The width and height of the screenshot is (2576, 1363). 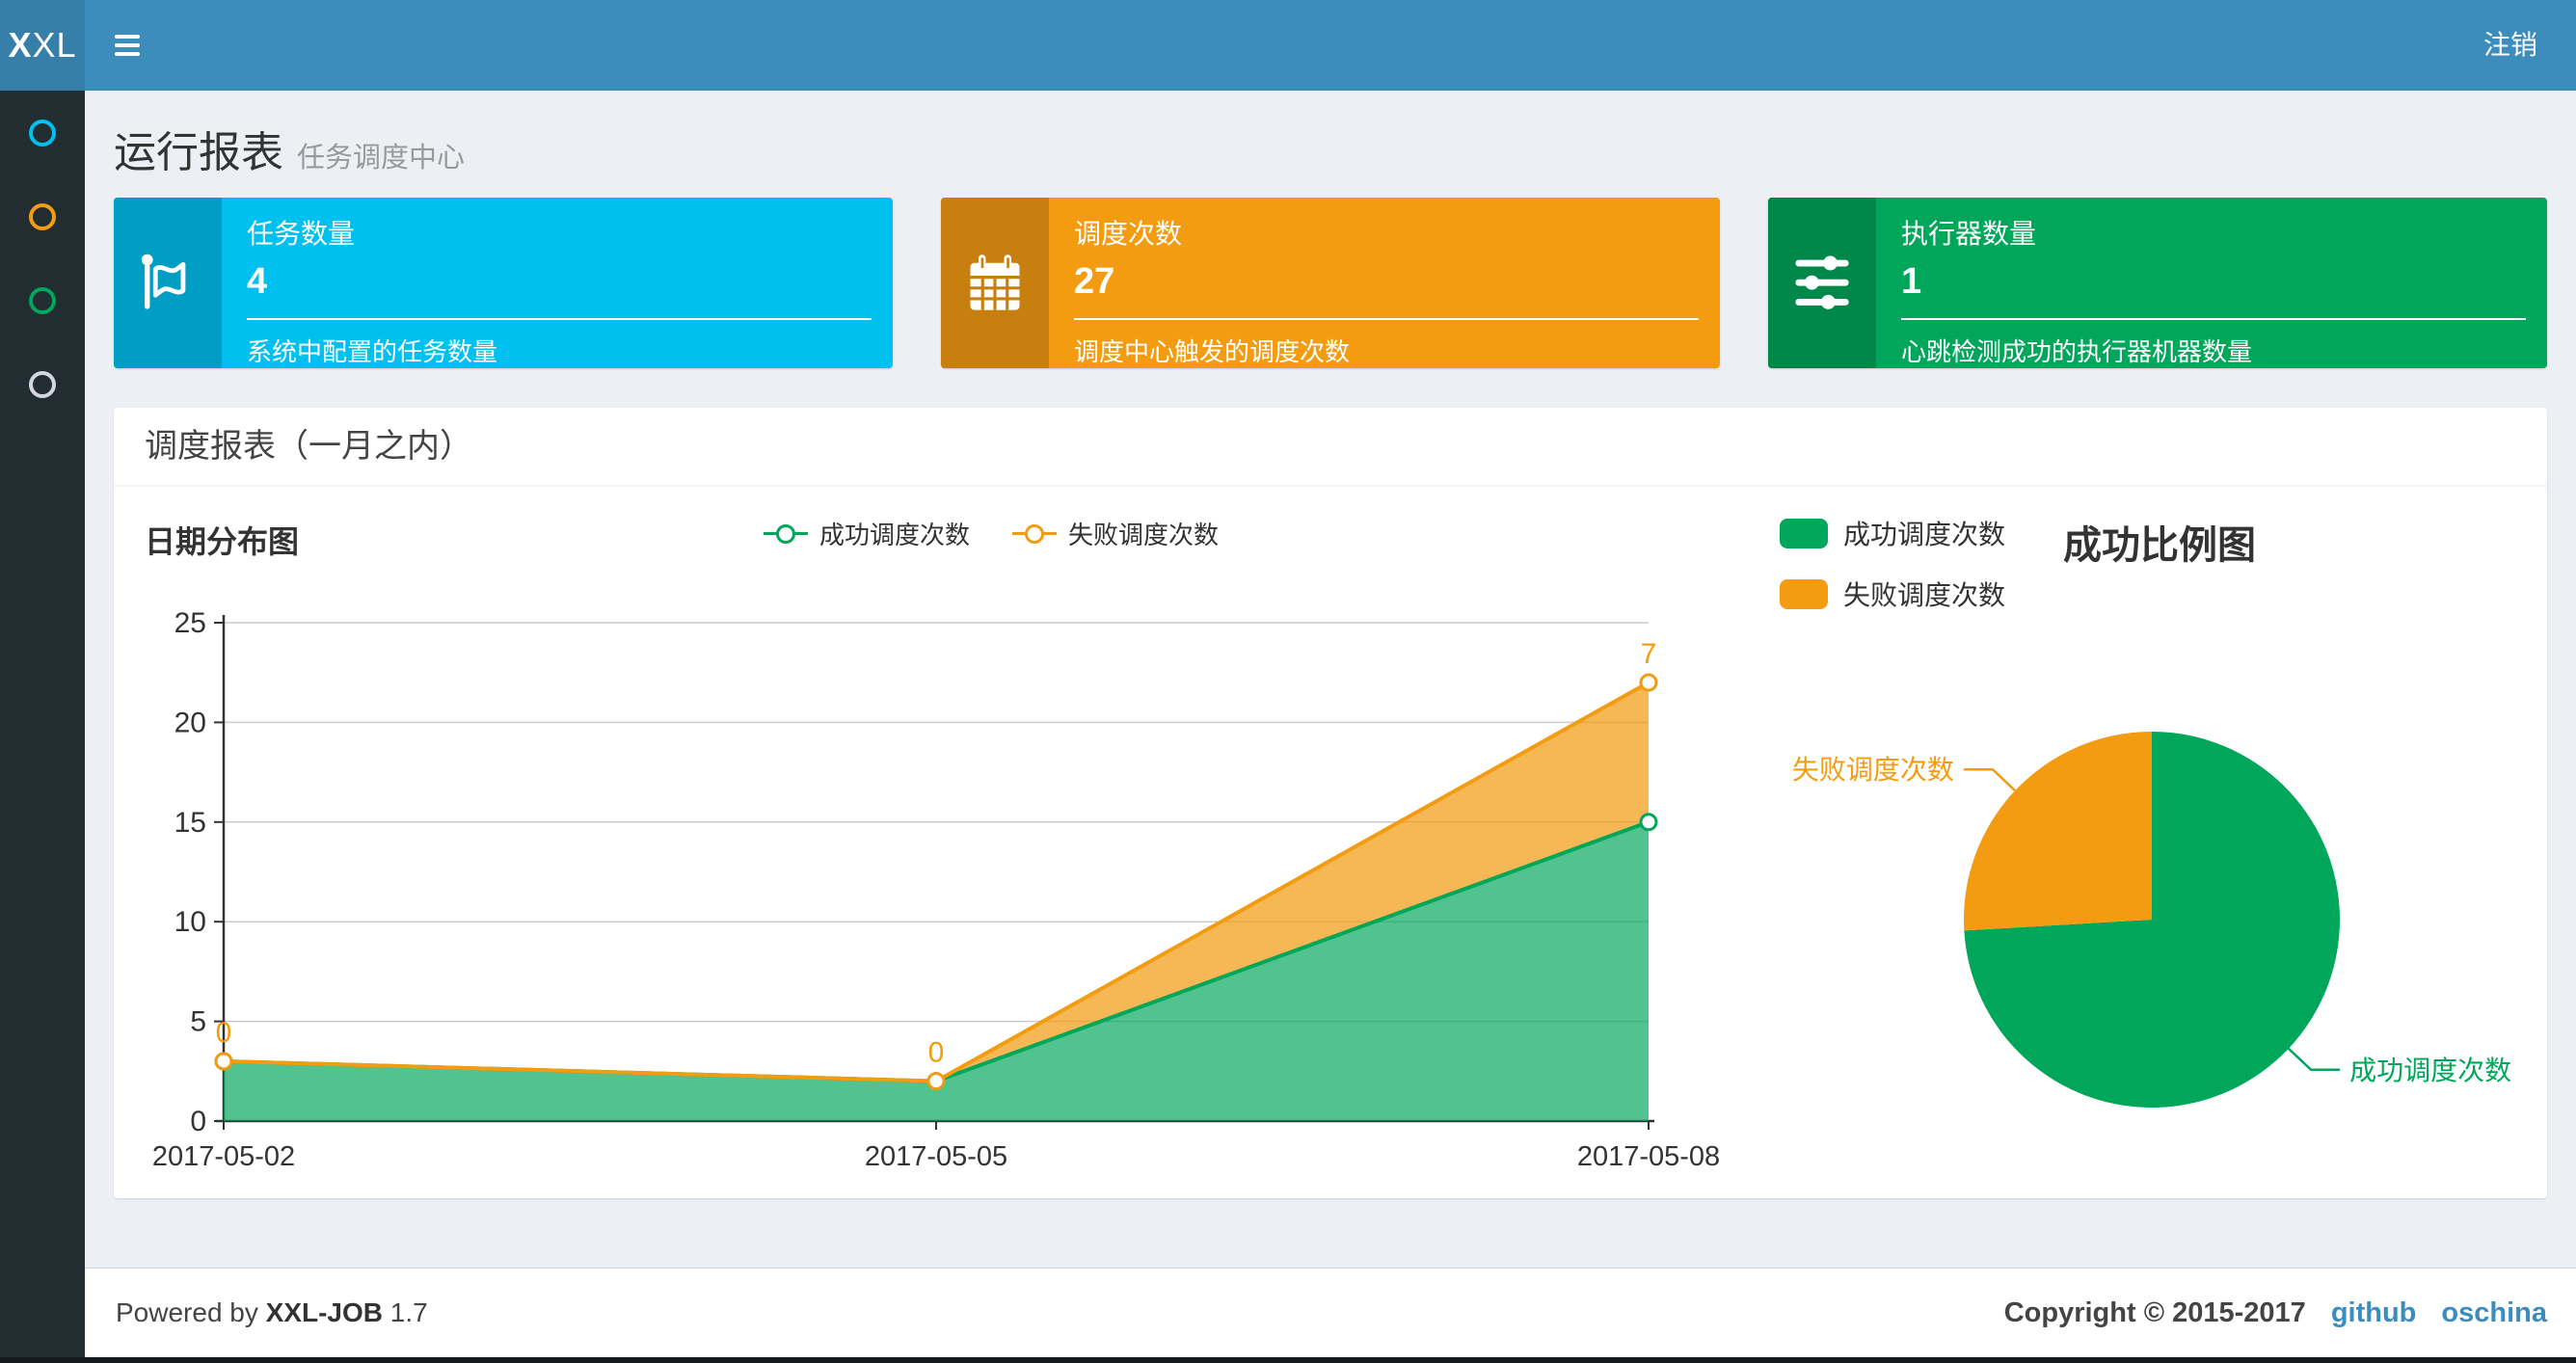 What do you see at coordinates (302, 234) in the screenshot?
I see `stat-label: 任务数量` at bounding box center [302, 234].